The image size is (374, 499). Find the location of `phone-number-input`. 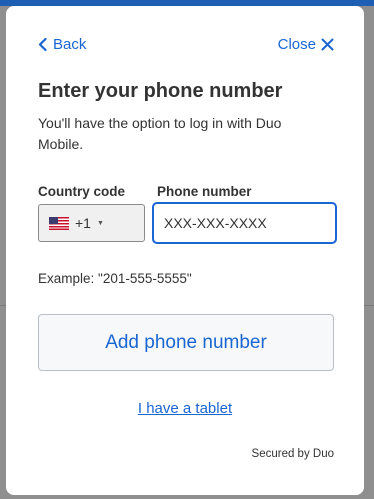

phone-number-input is located at coordinates (244, 223).